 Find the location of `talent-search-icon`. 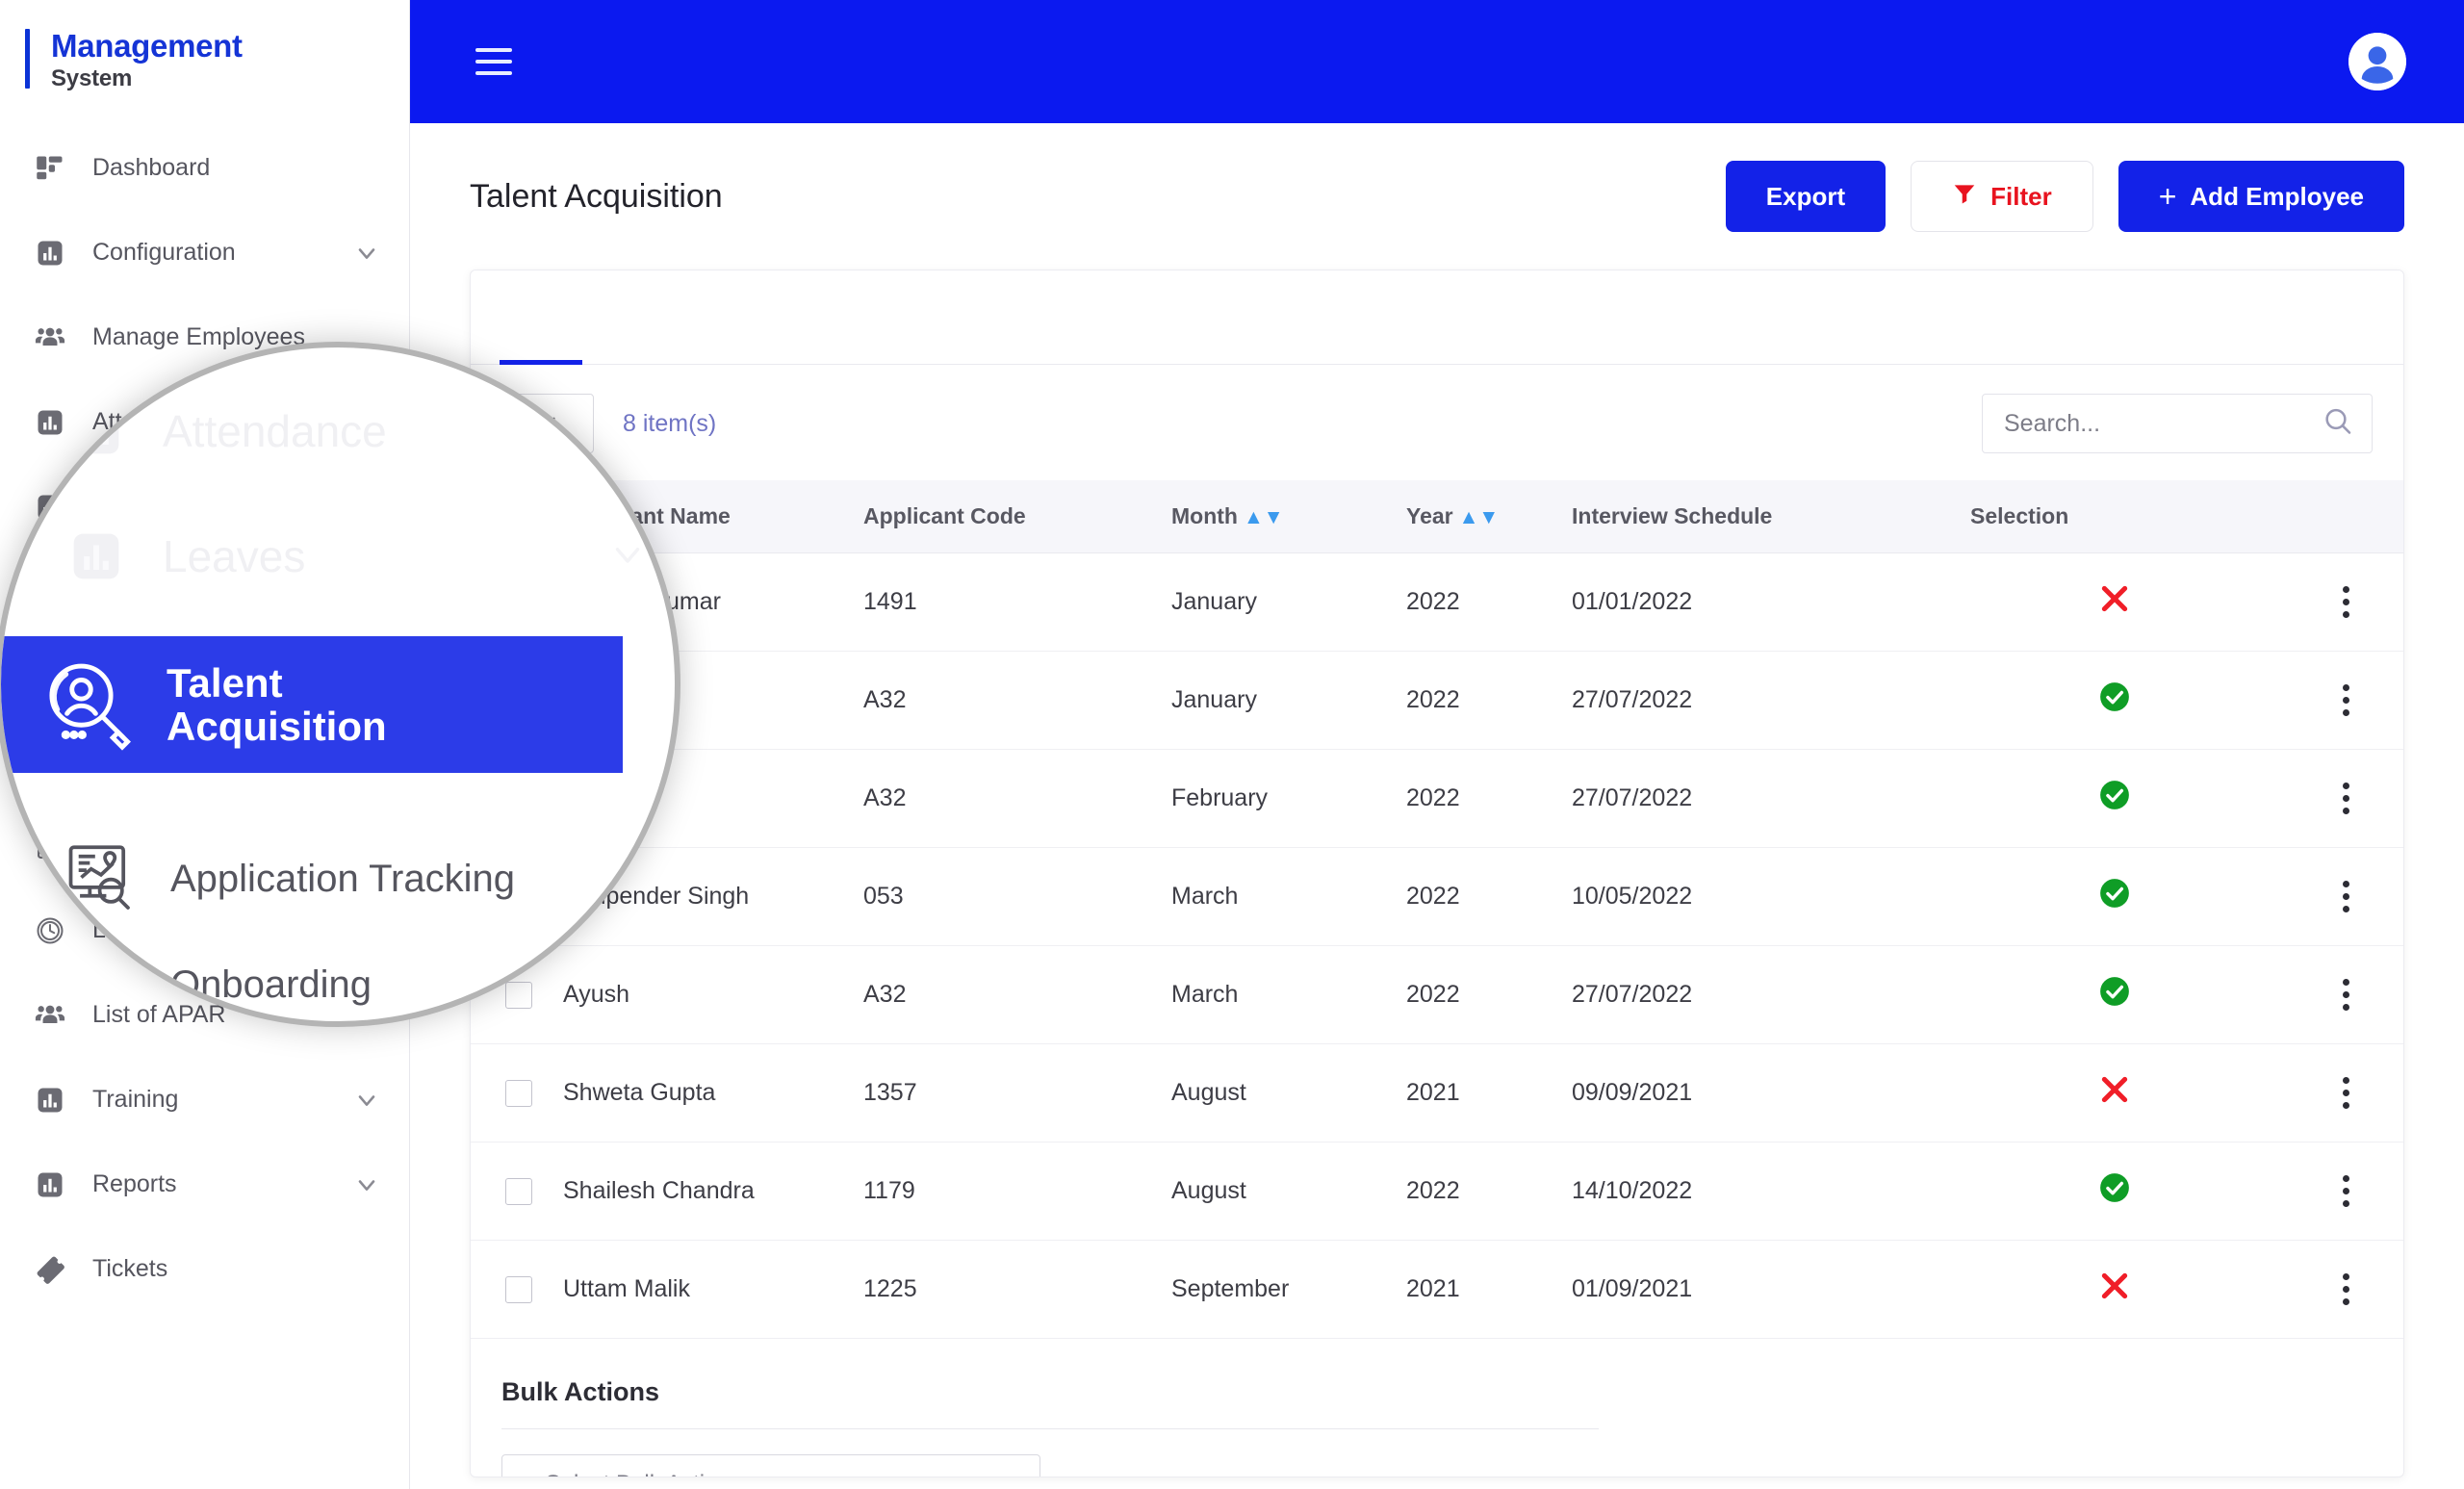

talent-search-icon is located at coordinates (89, 705).